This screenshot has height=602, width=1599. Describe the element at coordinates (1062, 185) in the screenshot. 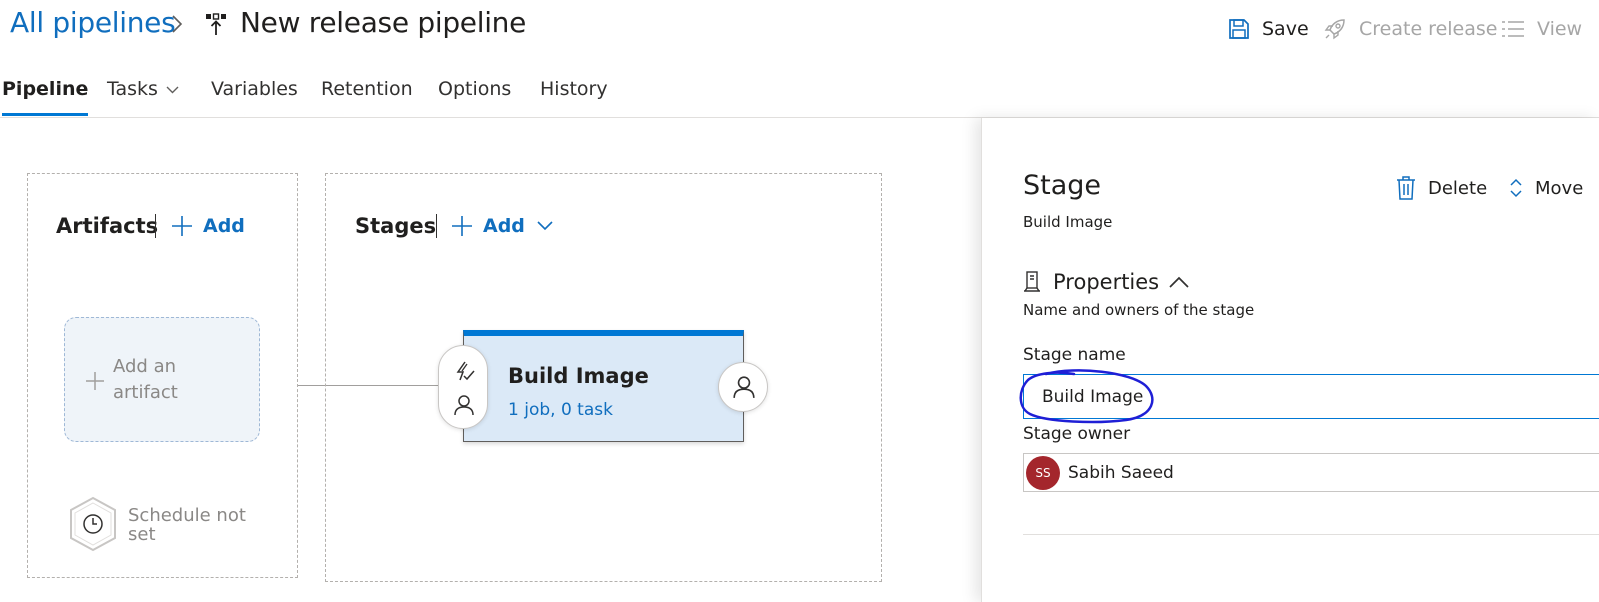

I see `panel-title: Stage` at that location.